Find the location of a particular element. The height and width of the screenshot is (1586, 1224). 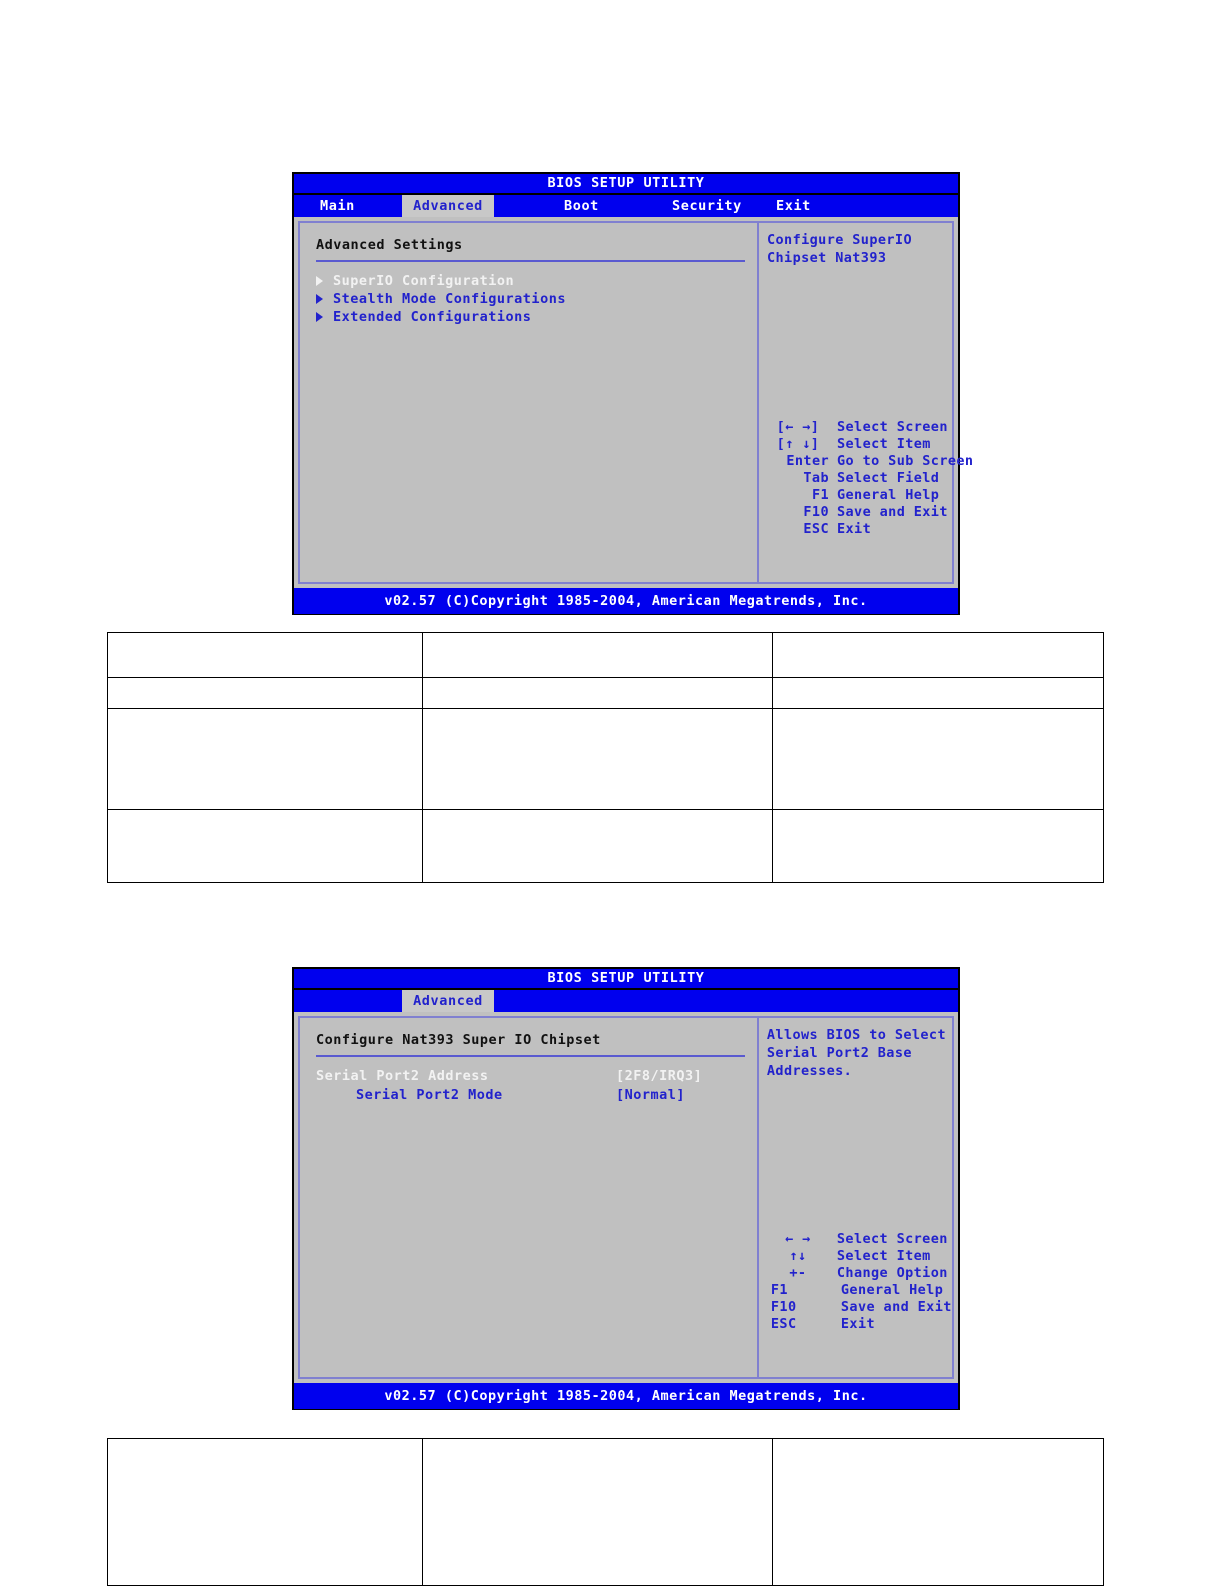

key-legend-row: [← →] Select Screen is located at coordinates (870, 427).